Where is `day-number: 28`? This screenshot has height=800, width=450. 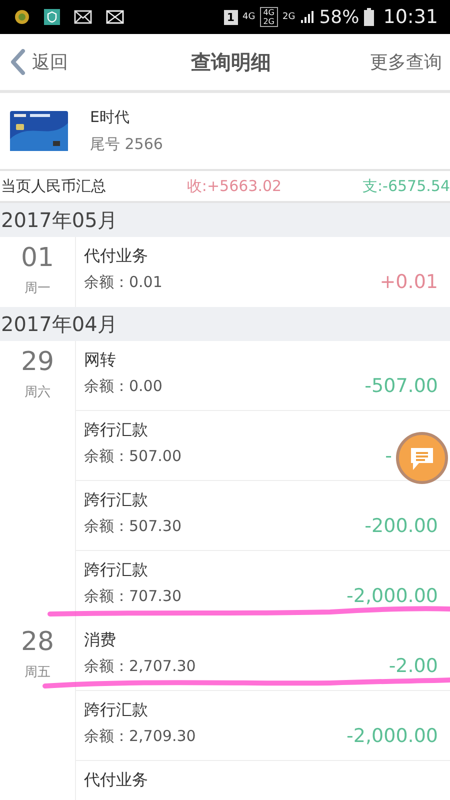 day-number: 28 is located at coordinates (37, 642).